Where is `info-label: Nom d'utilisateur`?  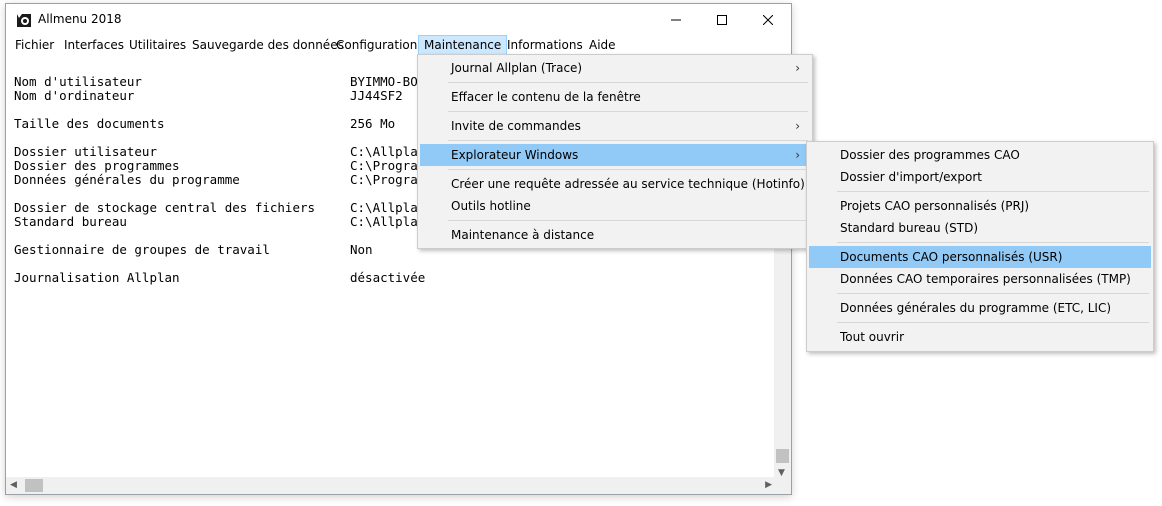
info-label: Nom d'utilisateur is located at coordinates (78, 81).